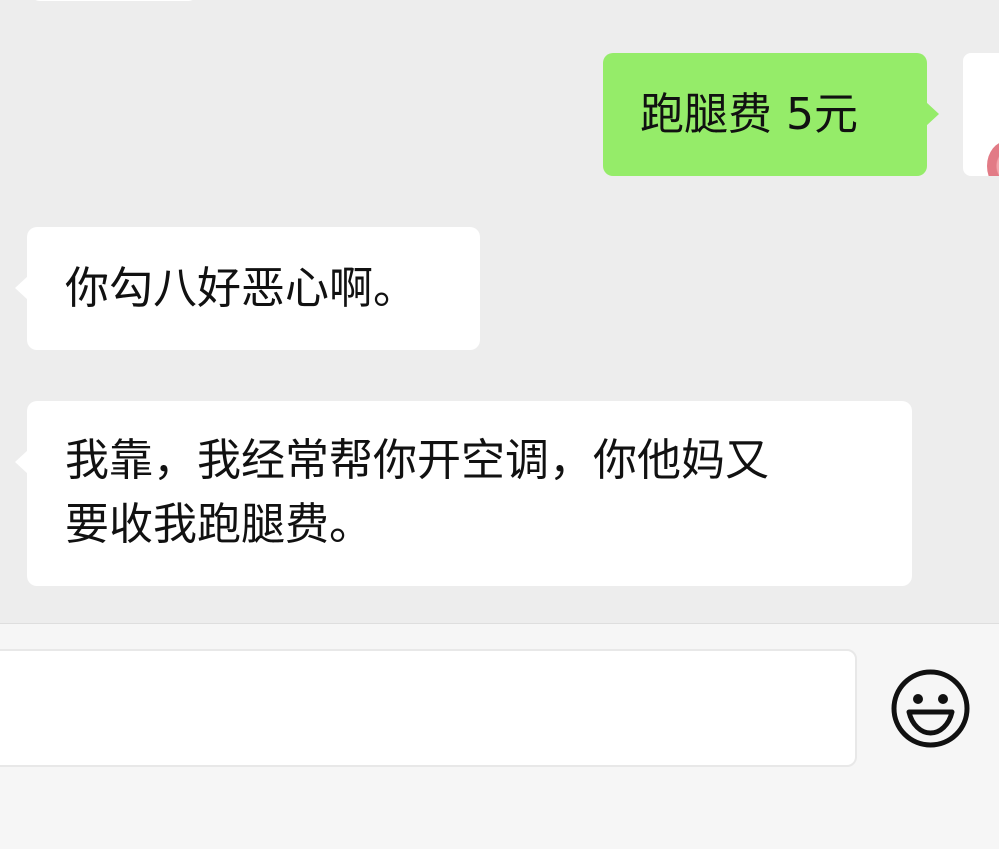 This screenshot has height=849, width=999. What do you see at coordinates (981, 114) in the screenshot?
I see `user-avatar` at bounding box center [981, 114].